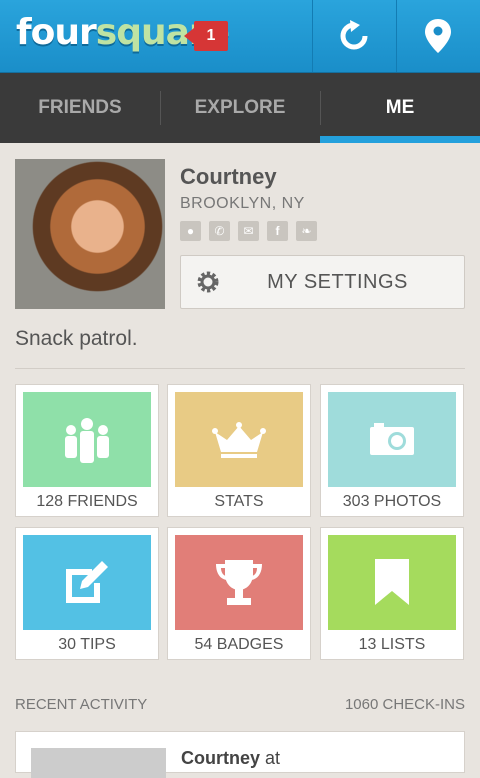 The height and width of the screenshot is (778, 480). I want to click on location-pin-icon, so click(438, 36).